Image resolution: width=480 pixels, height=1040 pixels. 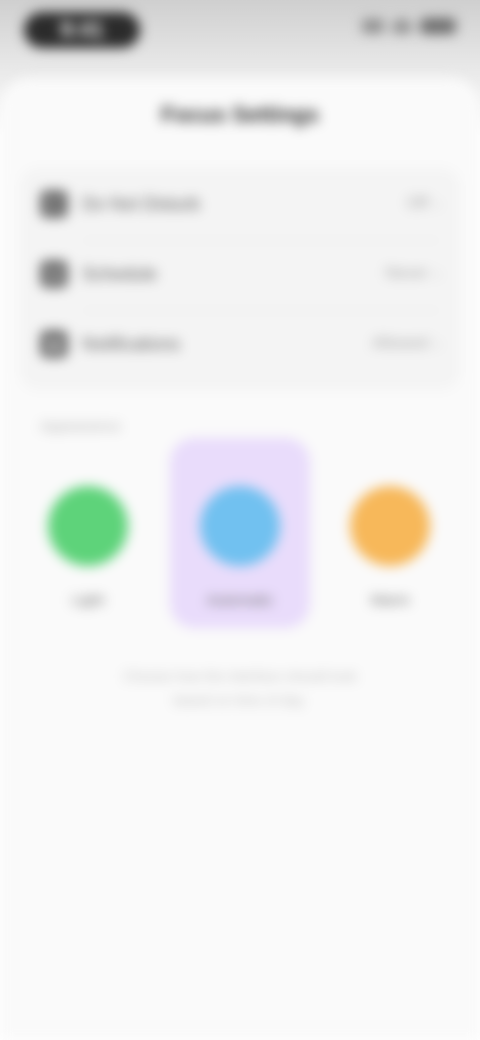 I want to click on row-schedule: ◷ Schedule Never ›, so click(x=240, y=274).